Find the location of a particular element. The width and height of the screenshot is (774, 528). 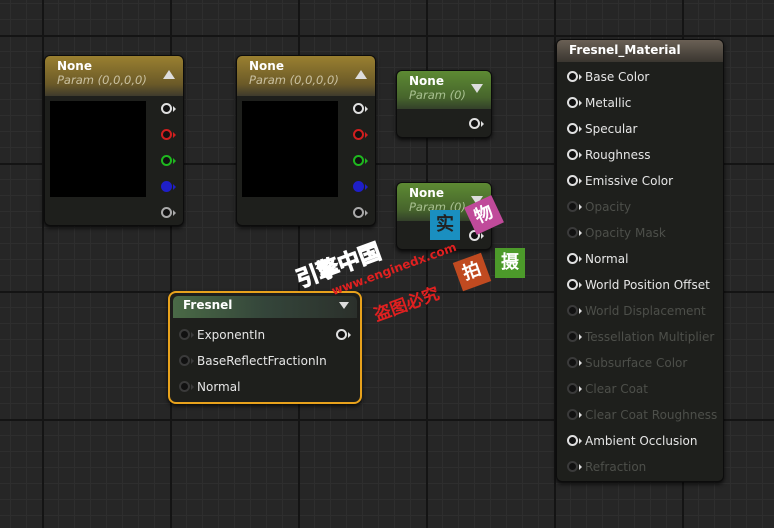

pin-label: Specular is located at coordinates (611, 129).